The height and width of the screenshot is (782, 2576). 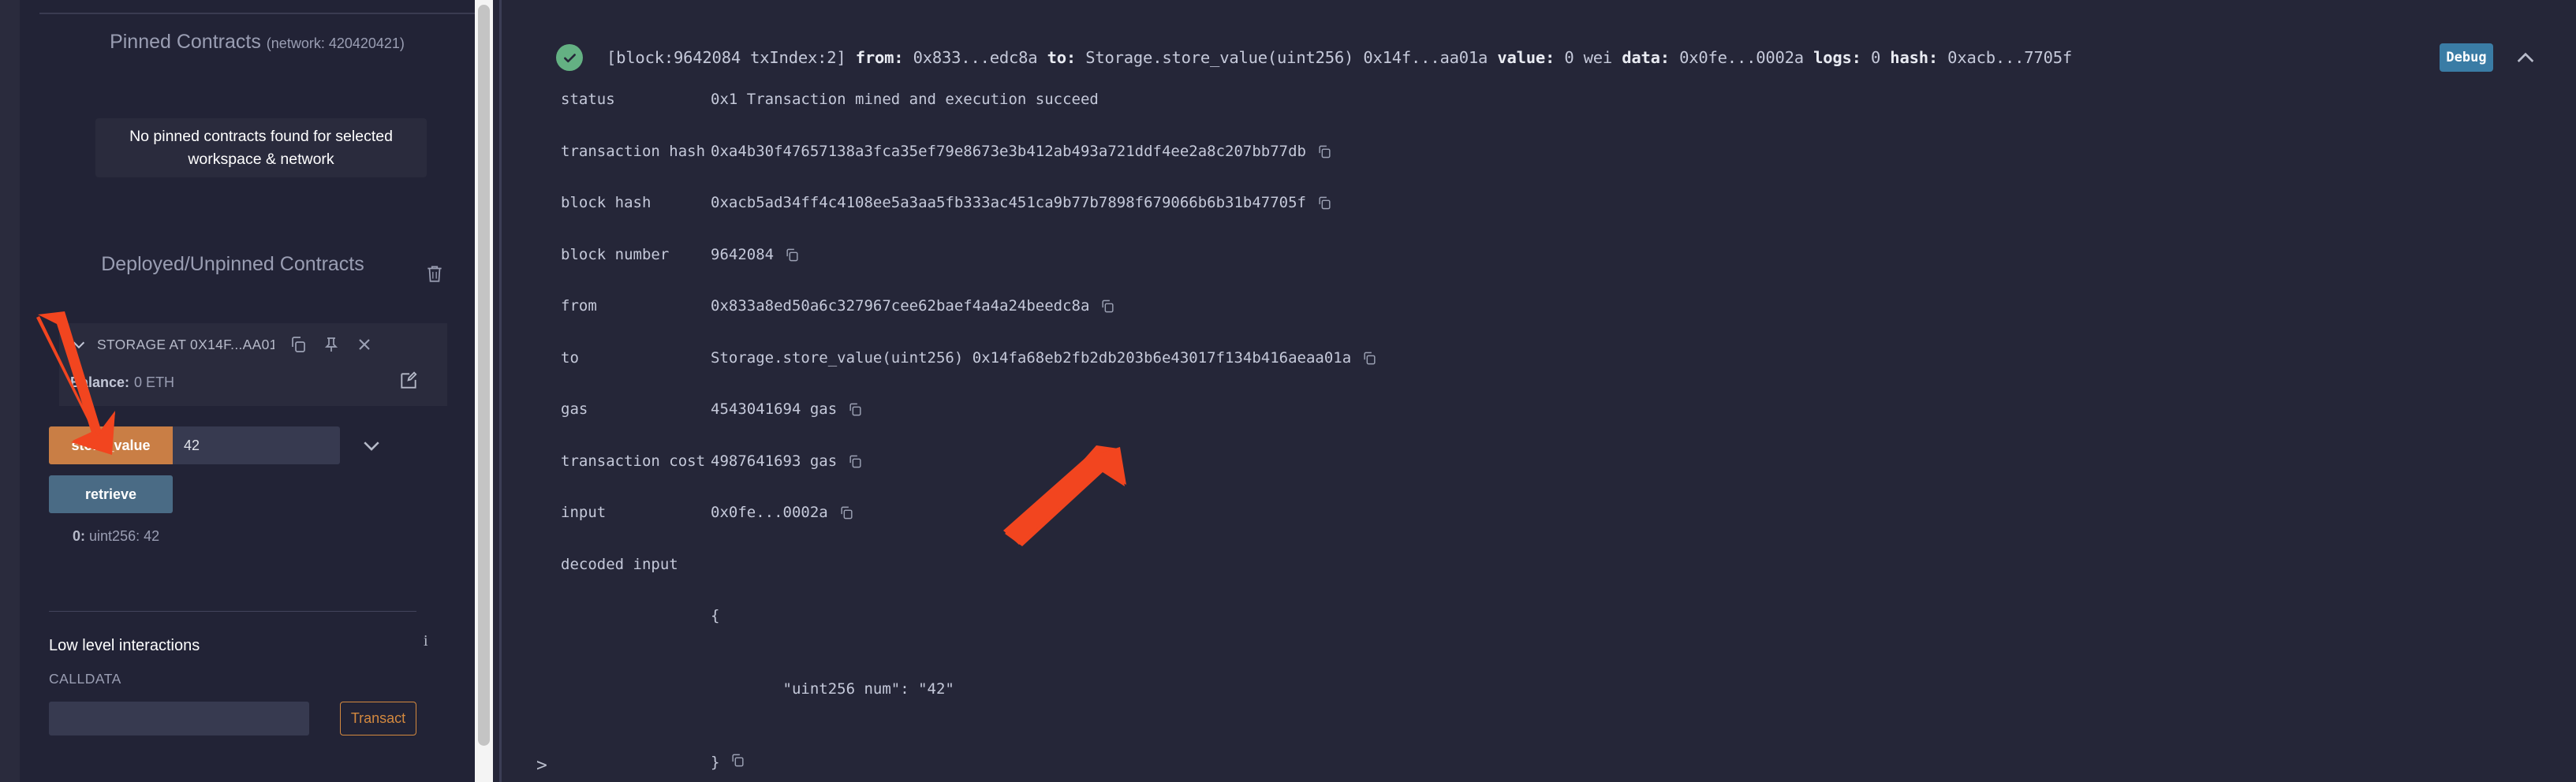 What do you see at coordinates (726, 58) in the screenshot?
I see `summary-block-tx: [block:9642084 txIndex:2]` at bounding box center [726, 58].